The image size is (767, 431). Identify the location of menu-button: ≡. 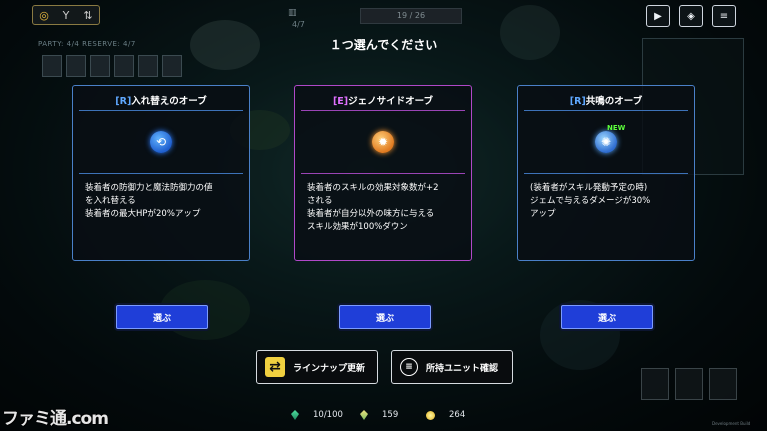
(724, 16).